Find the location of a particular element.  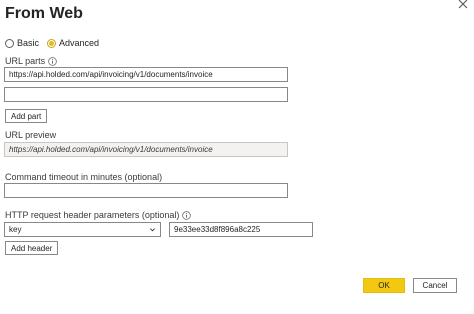

dialog-title: From Web is located at coordinates (44, 13).